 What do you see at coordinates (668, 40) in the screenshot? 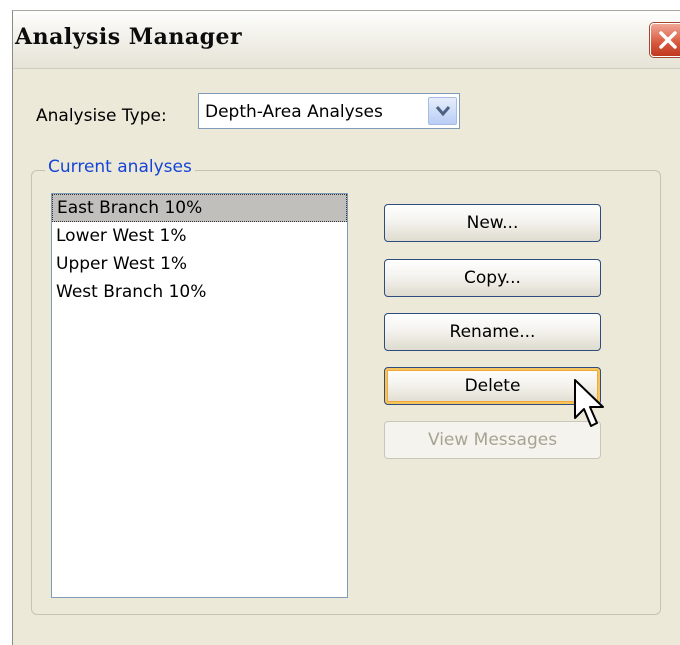
I see `close-icon` at bounding box center [668, 40].